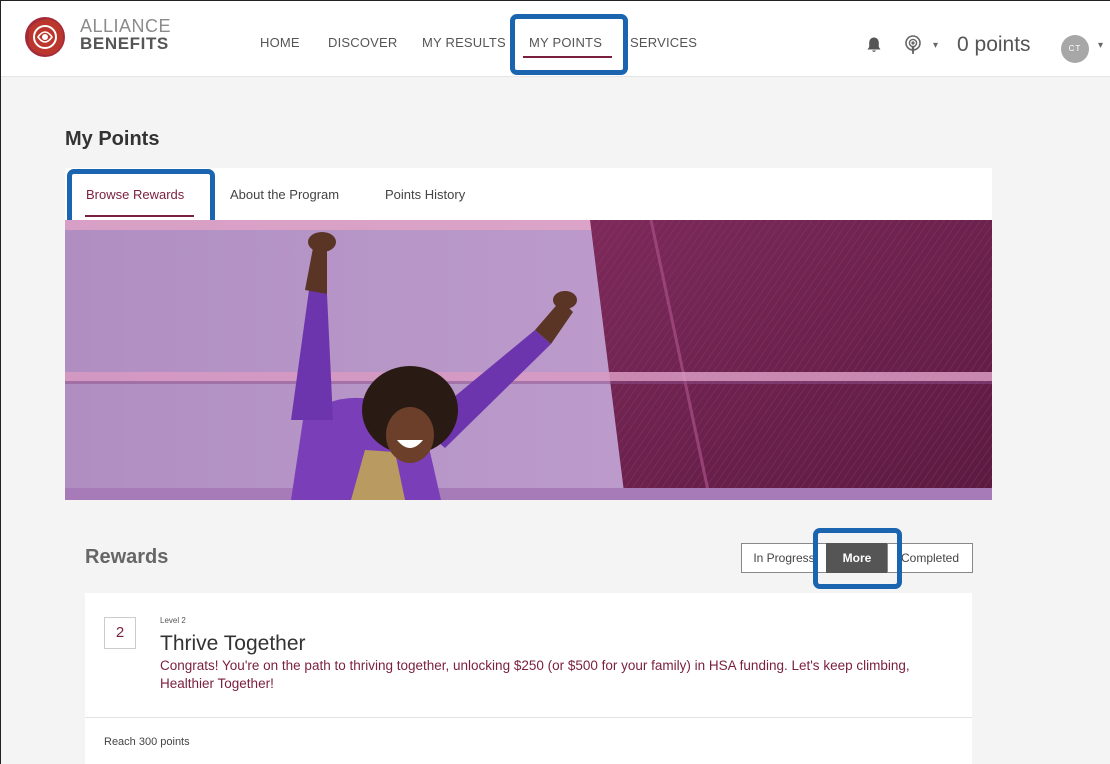 The height and width of the screenshot is (764, 1110). What do you see at coordinates (147, 742) in the screenshot?
I see `reward-requirement: Reach 300 points` at bounding box center [147, 742].